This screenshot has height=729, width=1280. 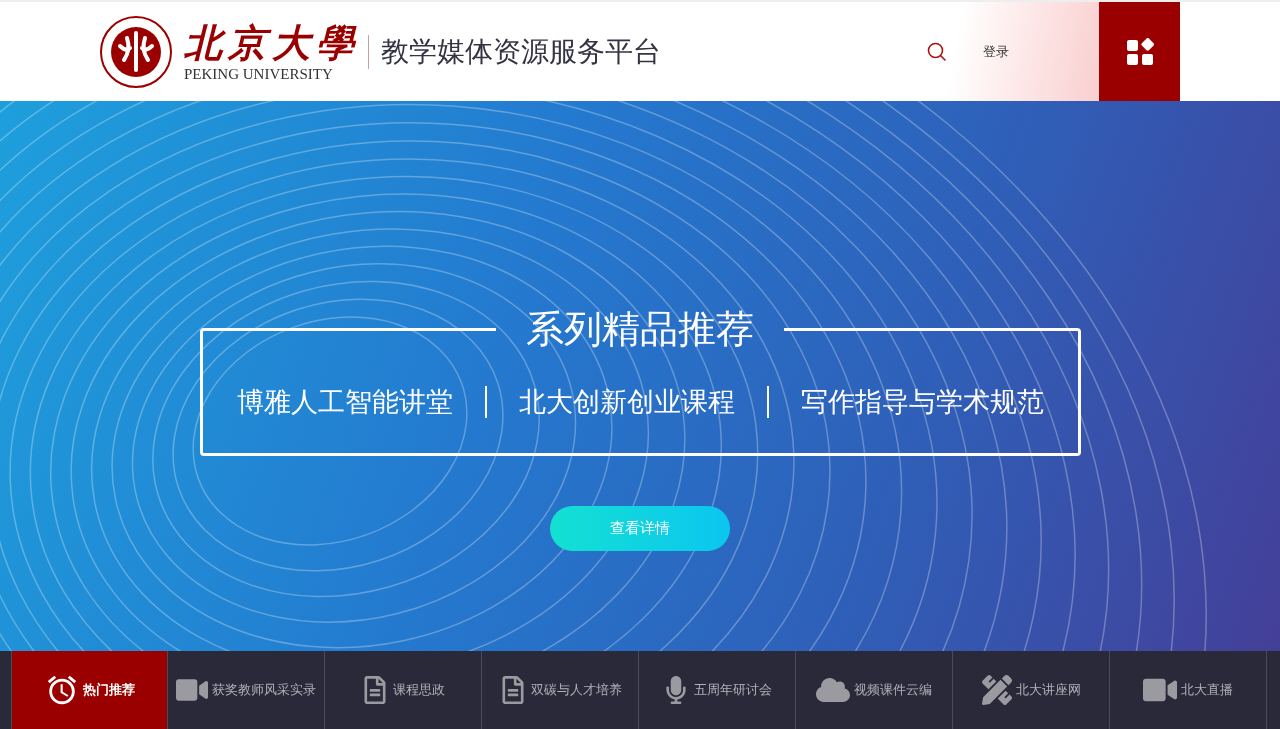 I want to click on category-tab: 北大讲座网, so click(x=1031, y=690).